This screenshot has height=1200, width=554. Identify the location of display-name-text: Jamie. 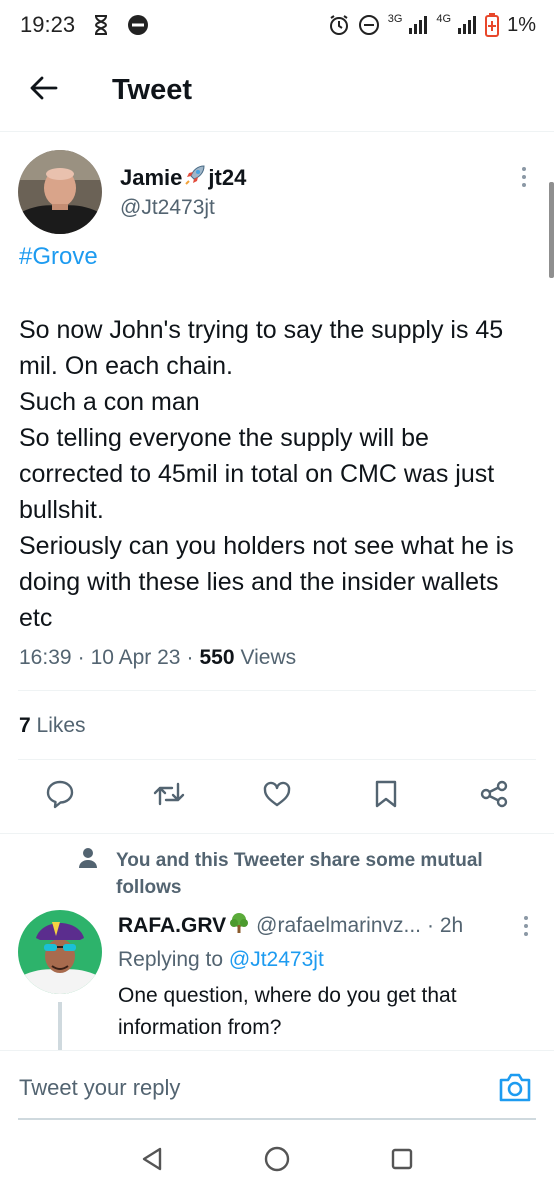
(151, 177).